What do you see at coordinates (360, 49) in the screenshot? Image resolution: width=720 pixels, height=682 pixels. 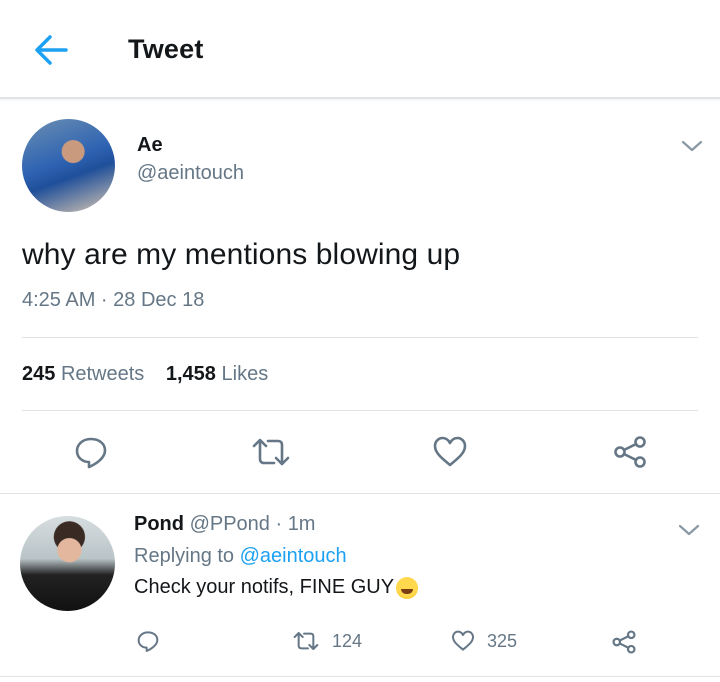 I see `top-bar: Tweet` at bounding box center [360, 49].